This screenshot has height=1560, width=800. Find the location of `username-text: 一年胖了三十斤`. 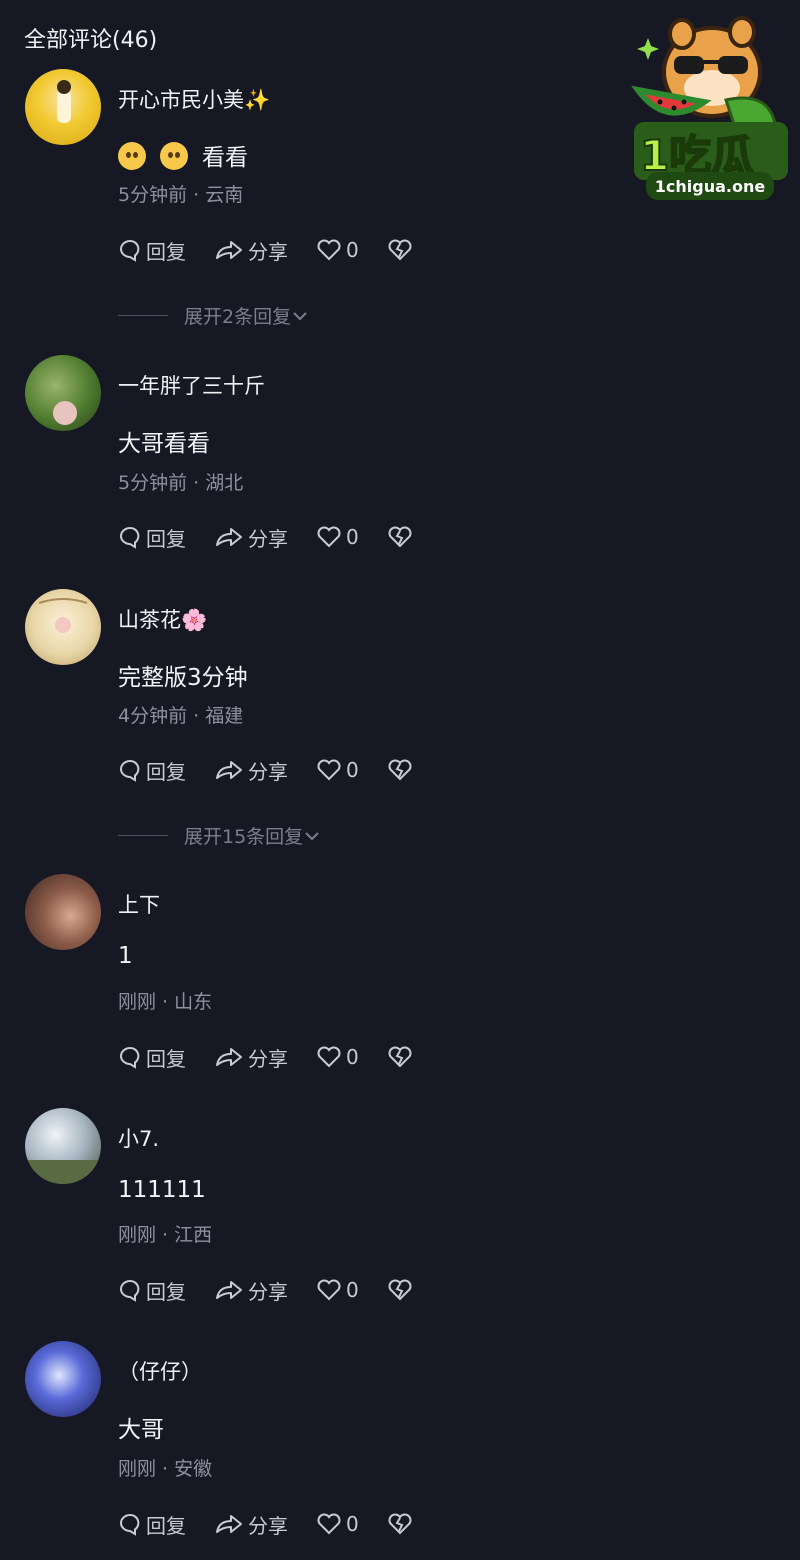

username-text: 一年胖了三十斤 is located at coordinates (191, 386).